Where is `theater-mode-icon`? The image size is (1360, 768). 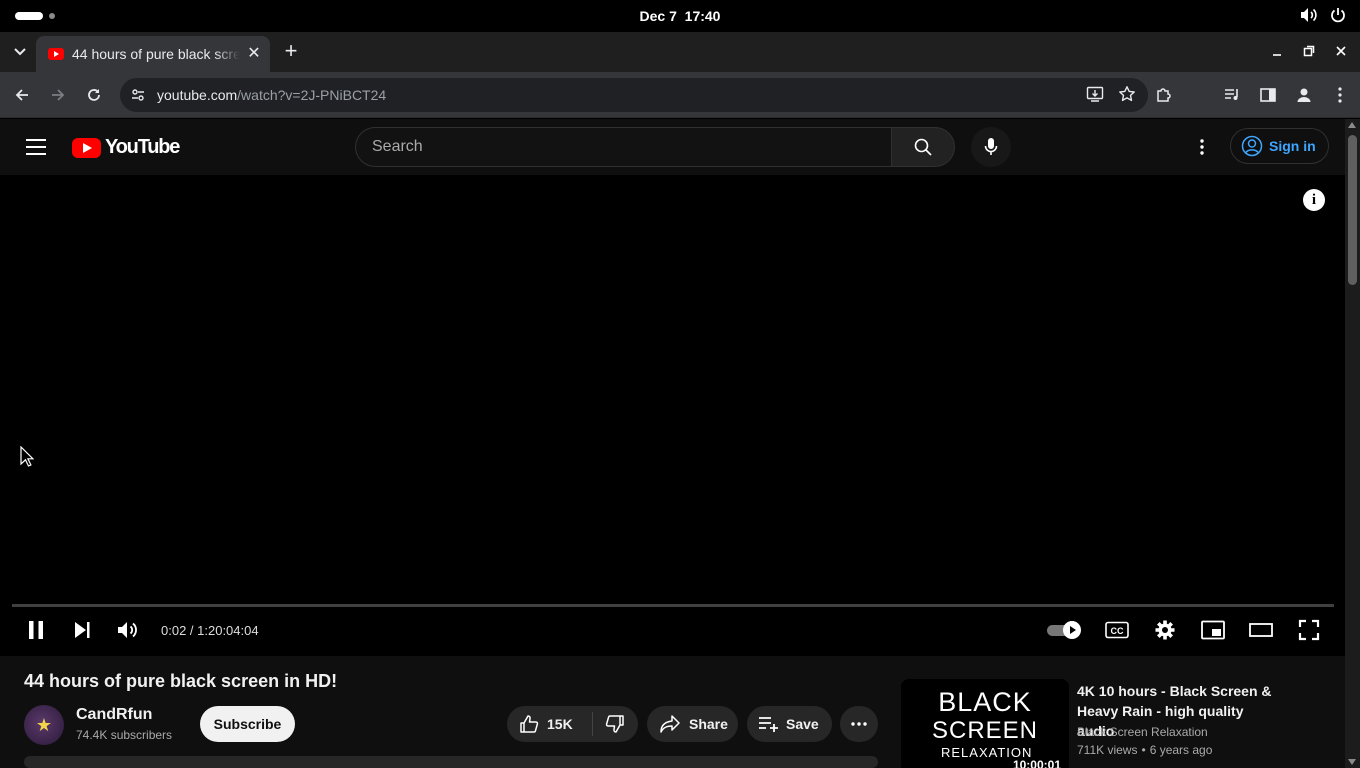 theater-mode-icon is located at coordinates (1261, 630).